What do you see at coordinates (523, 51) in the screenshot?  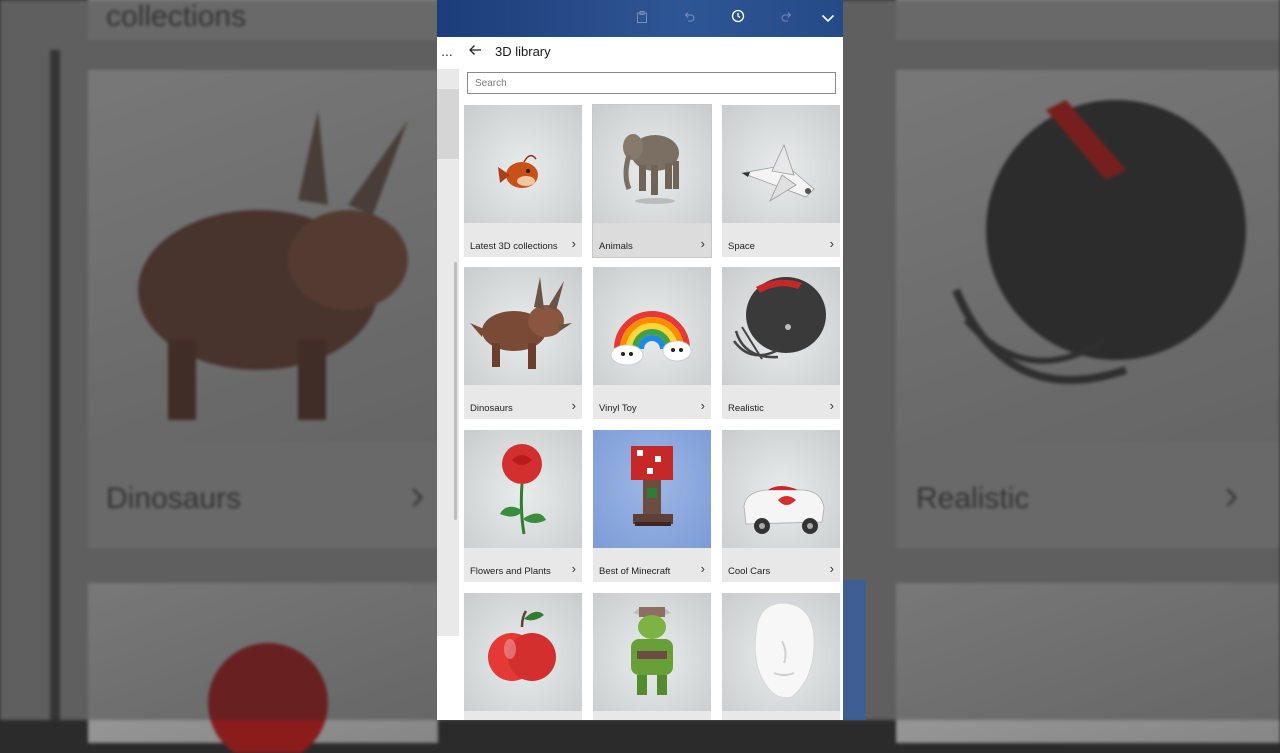 I see `panel-title: 3D library` at bounding box center [523, 51].